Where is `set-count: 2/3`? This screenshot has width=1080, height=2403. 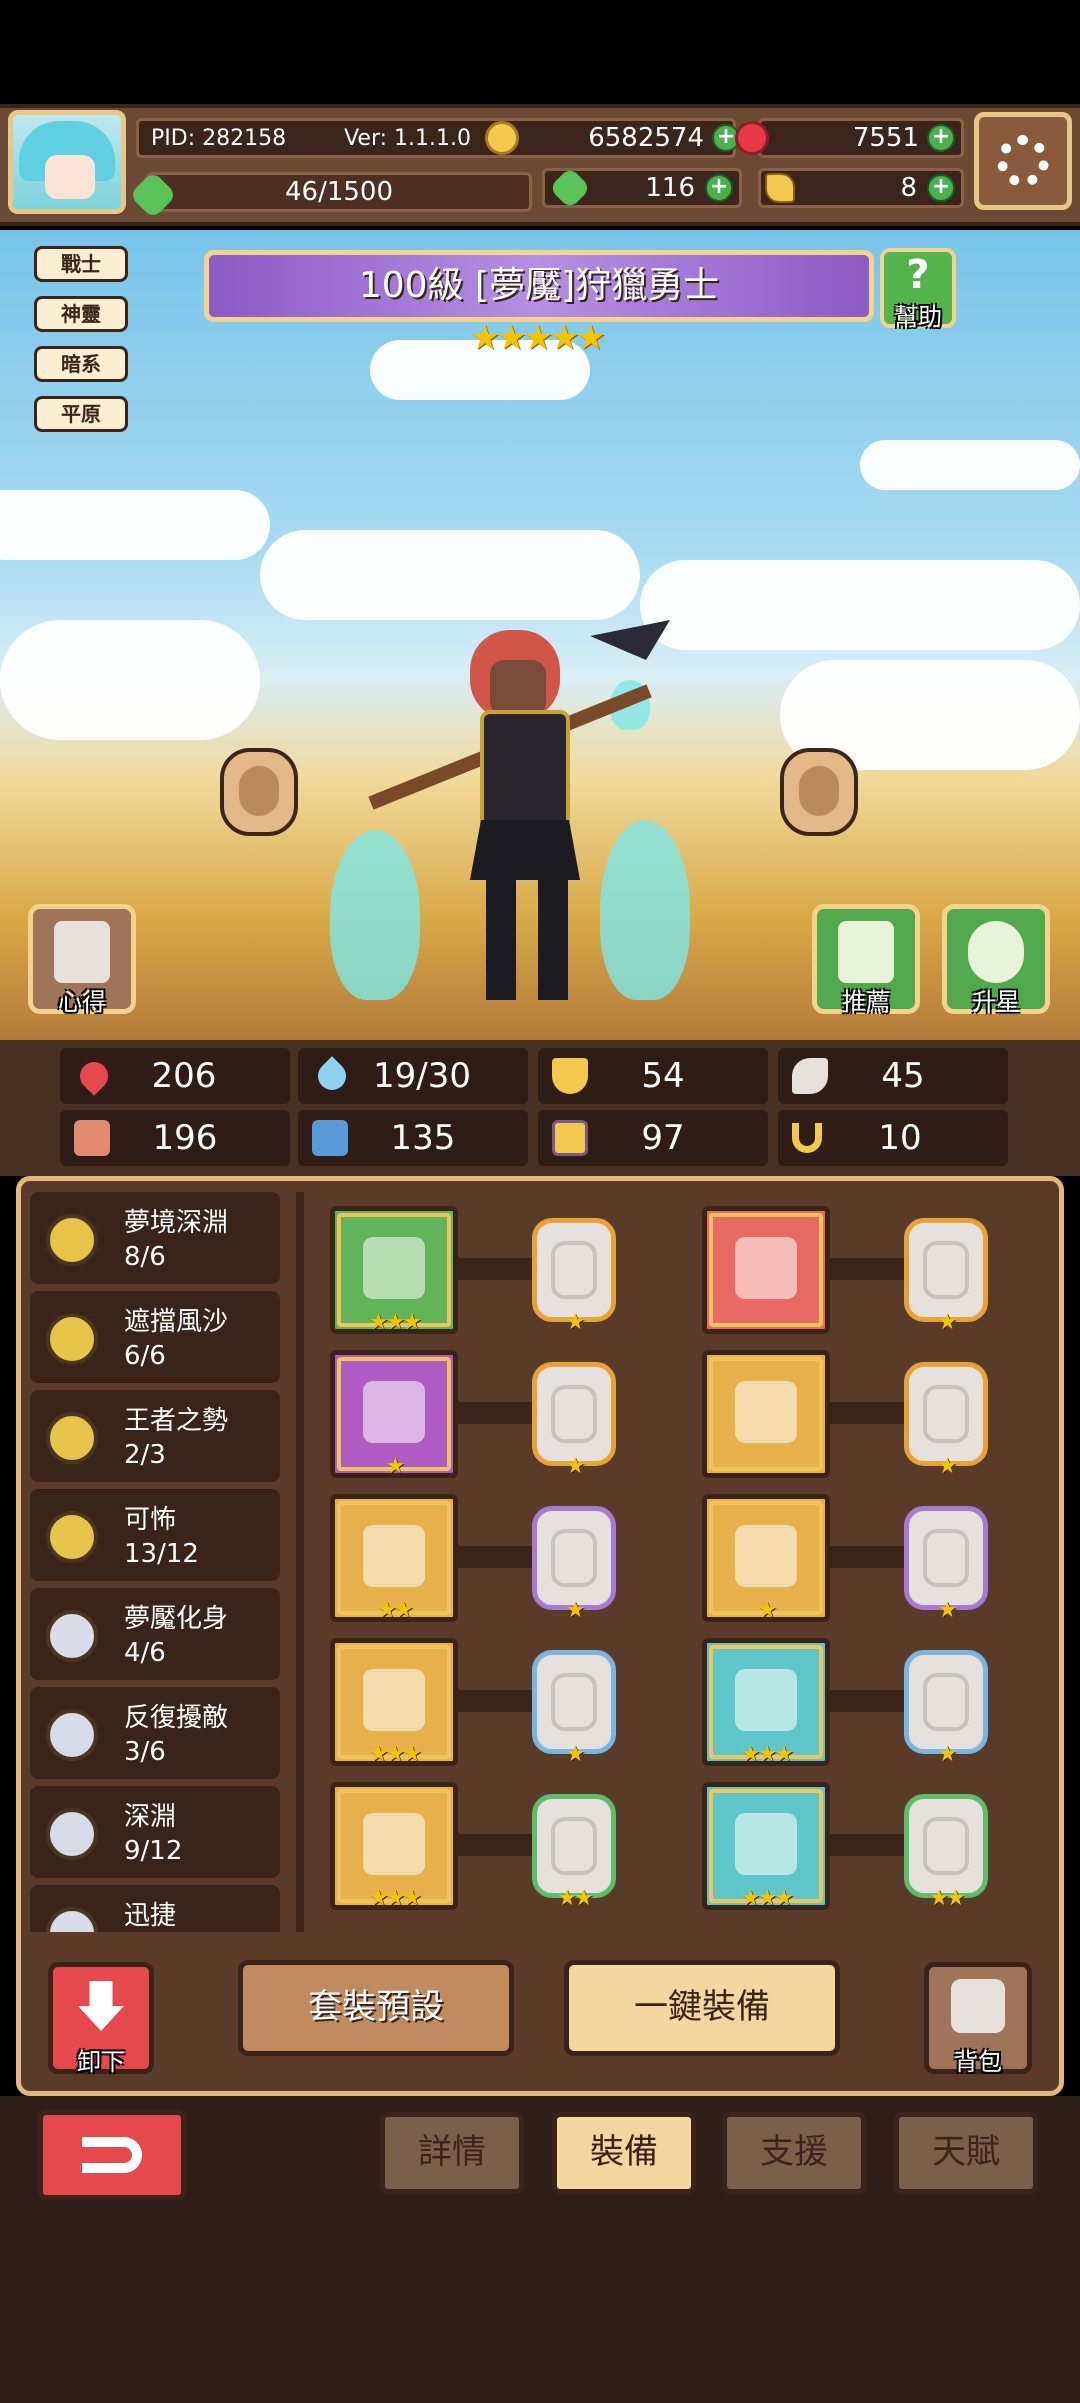
set-count: 2/3 is located at coordinates (145, 1455).